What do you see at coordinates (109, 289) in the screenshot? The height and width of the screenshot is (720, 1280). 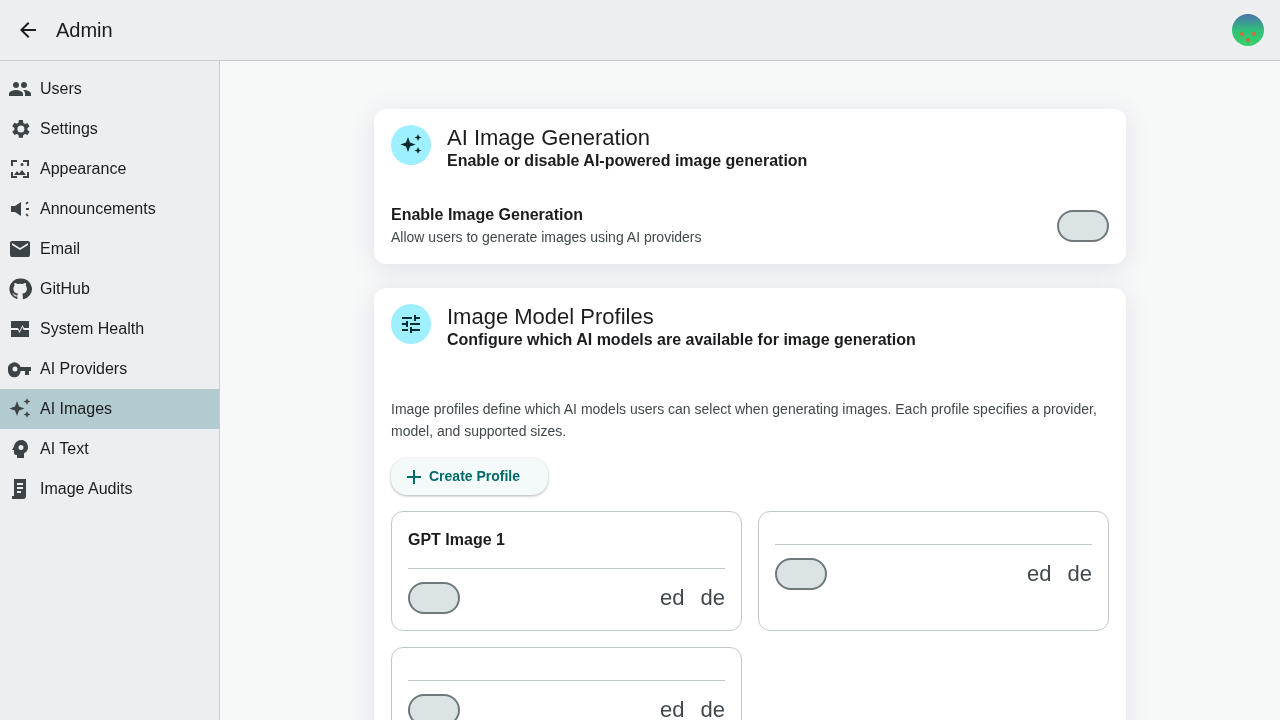 I see `sidebar-item: GitHub` at bounding box center [109, 289].